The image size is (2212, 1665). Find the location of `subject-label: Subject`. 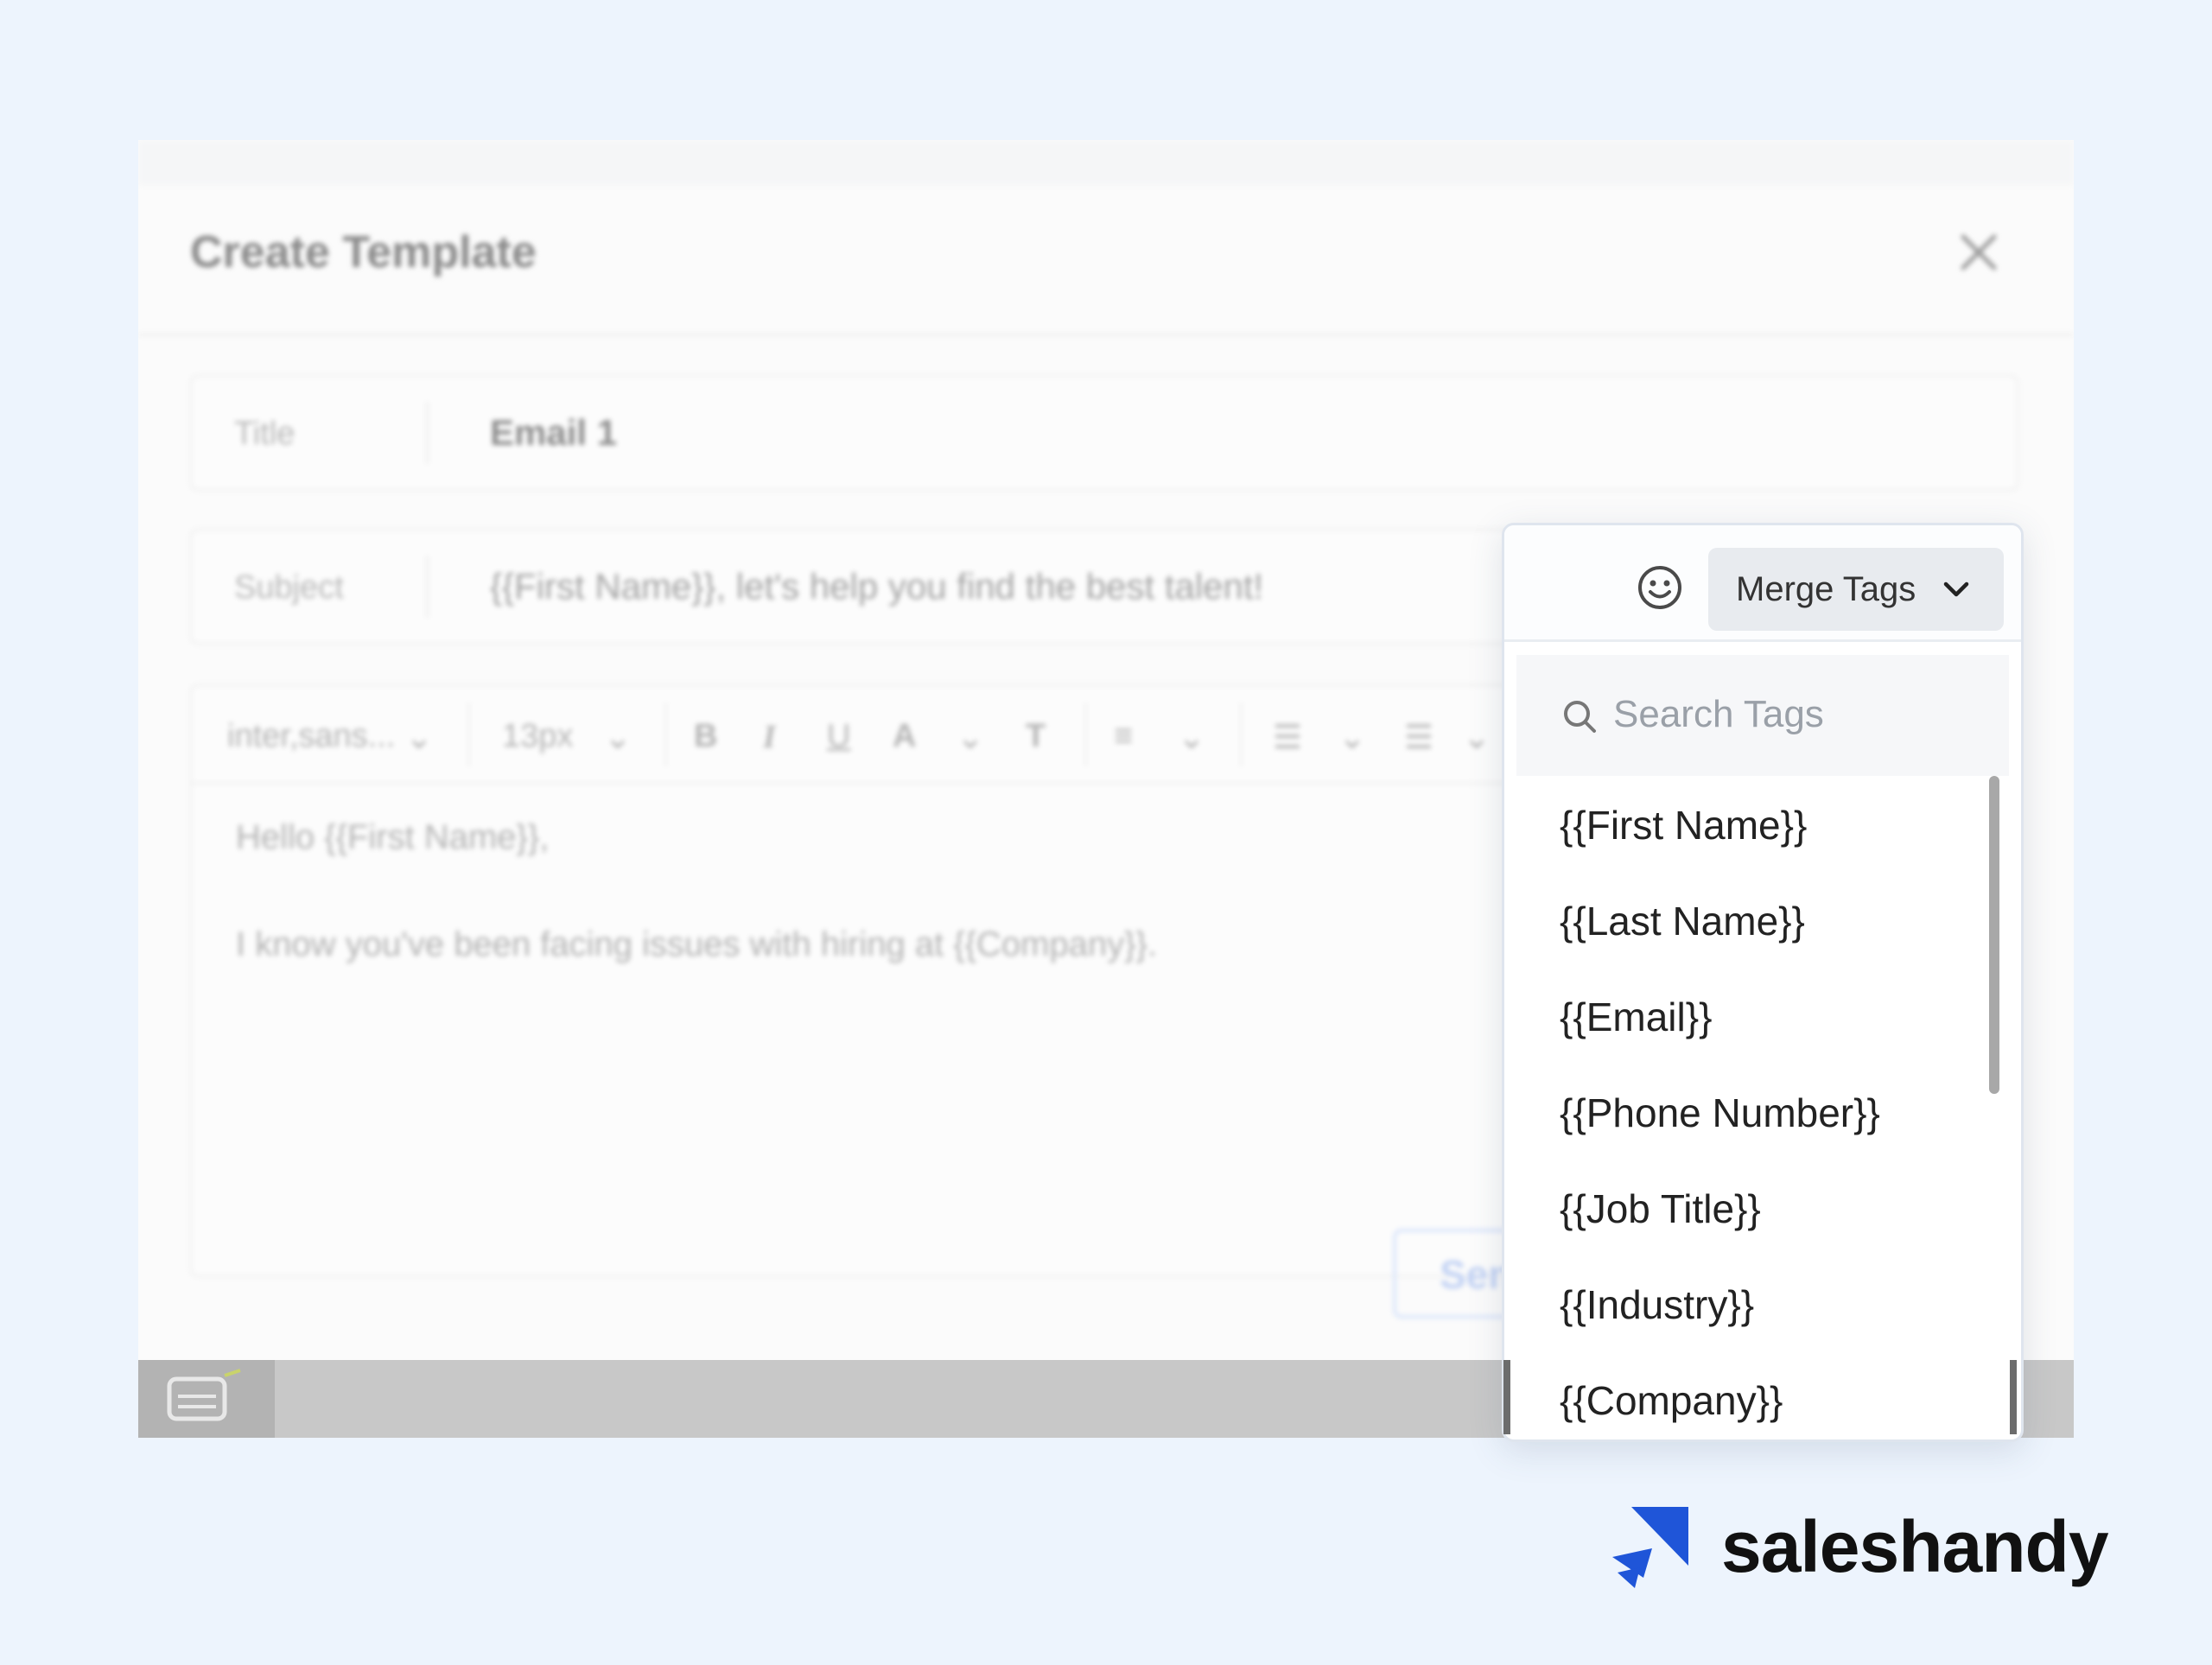

subject-label: Subject is located at coordinates (289, 588).